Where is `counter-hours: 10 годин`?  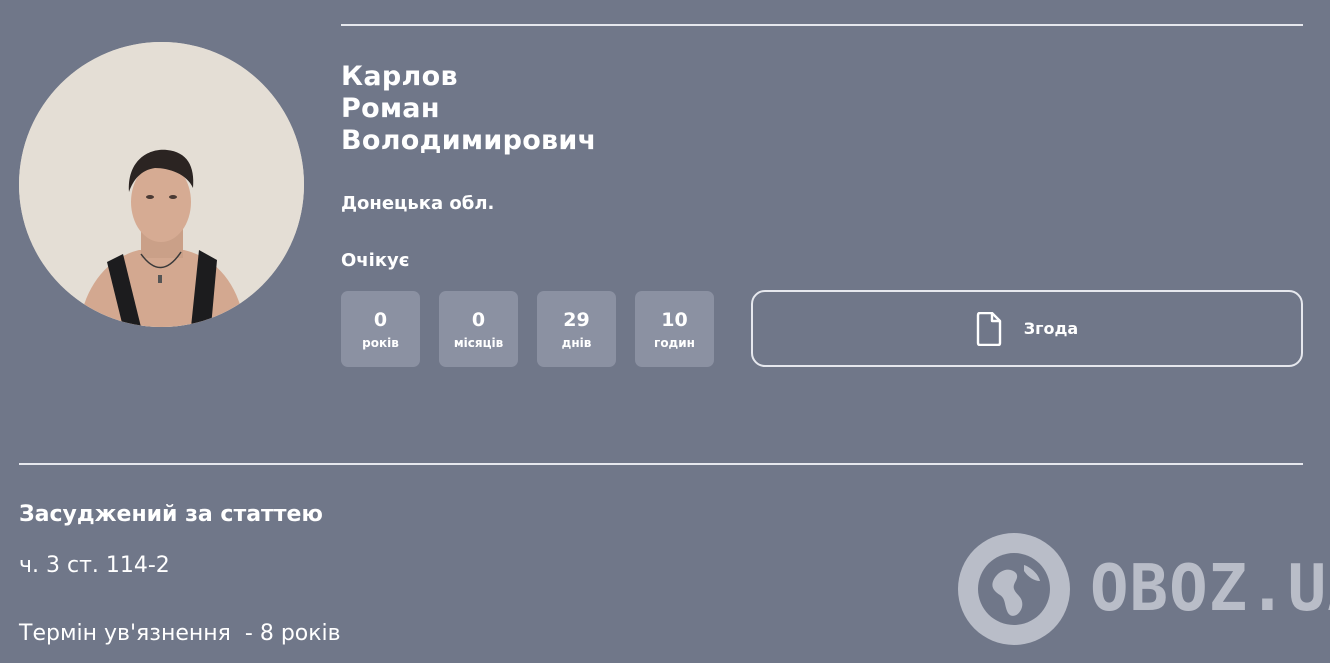
counter-hours: 10 годин is located at coordinates (674, 329).